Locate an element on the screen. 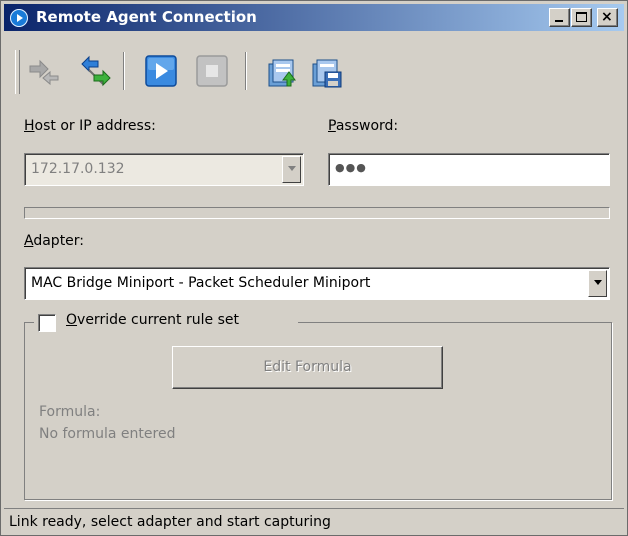 This screenshot has height=536, width=628. start-capture-button is located at coordinates (161, 71).